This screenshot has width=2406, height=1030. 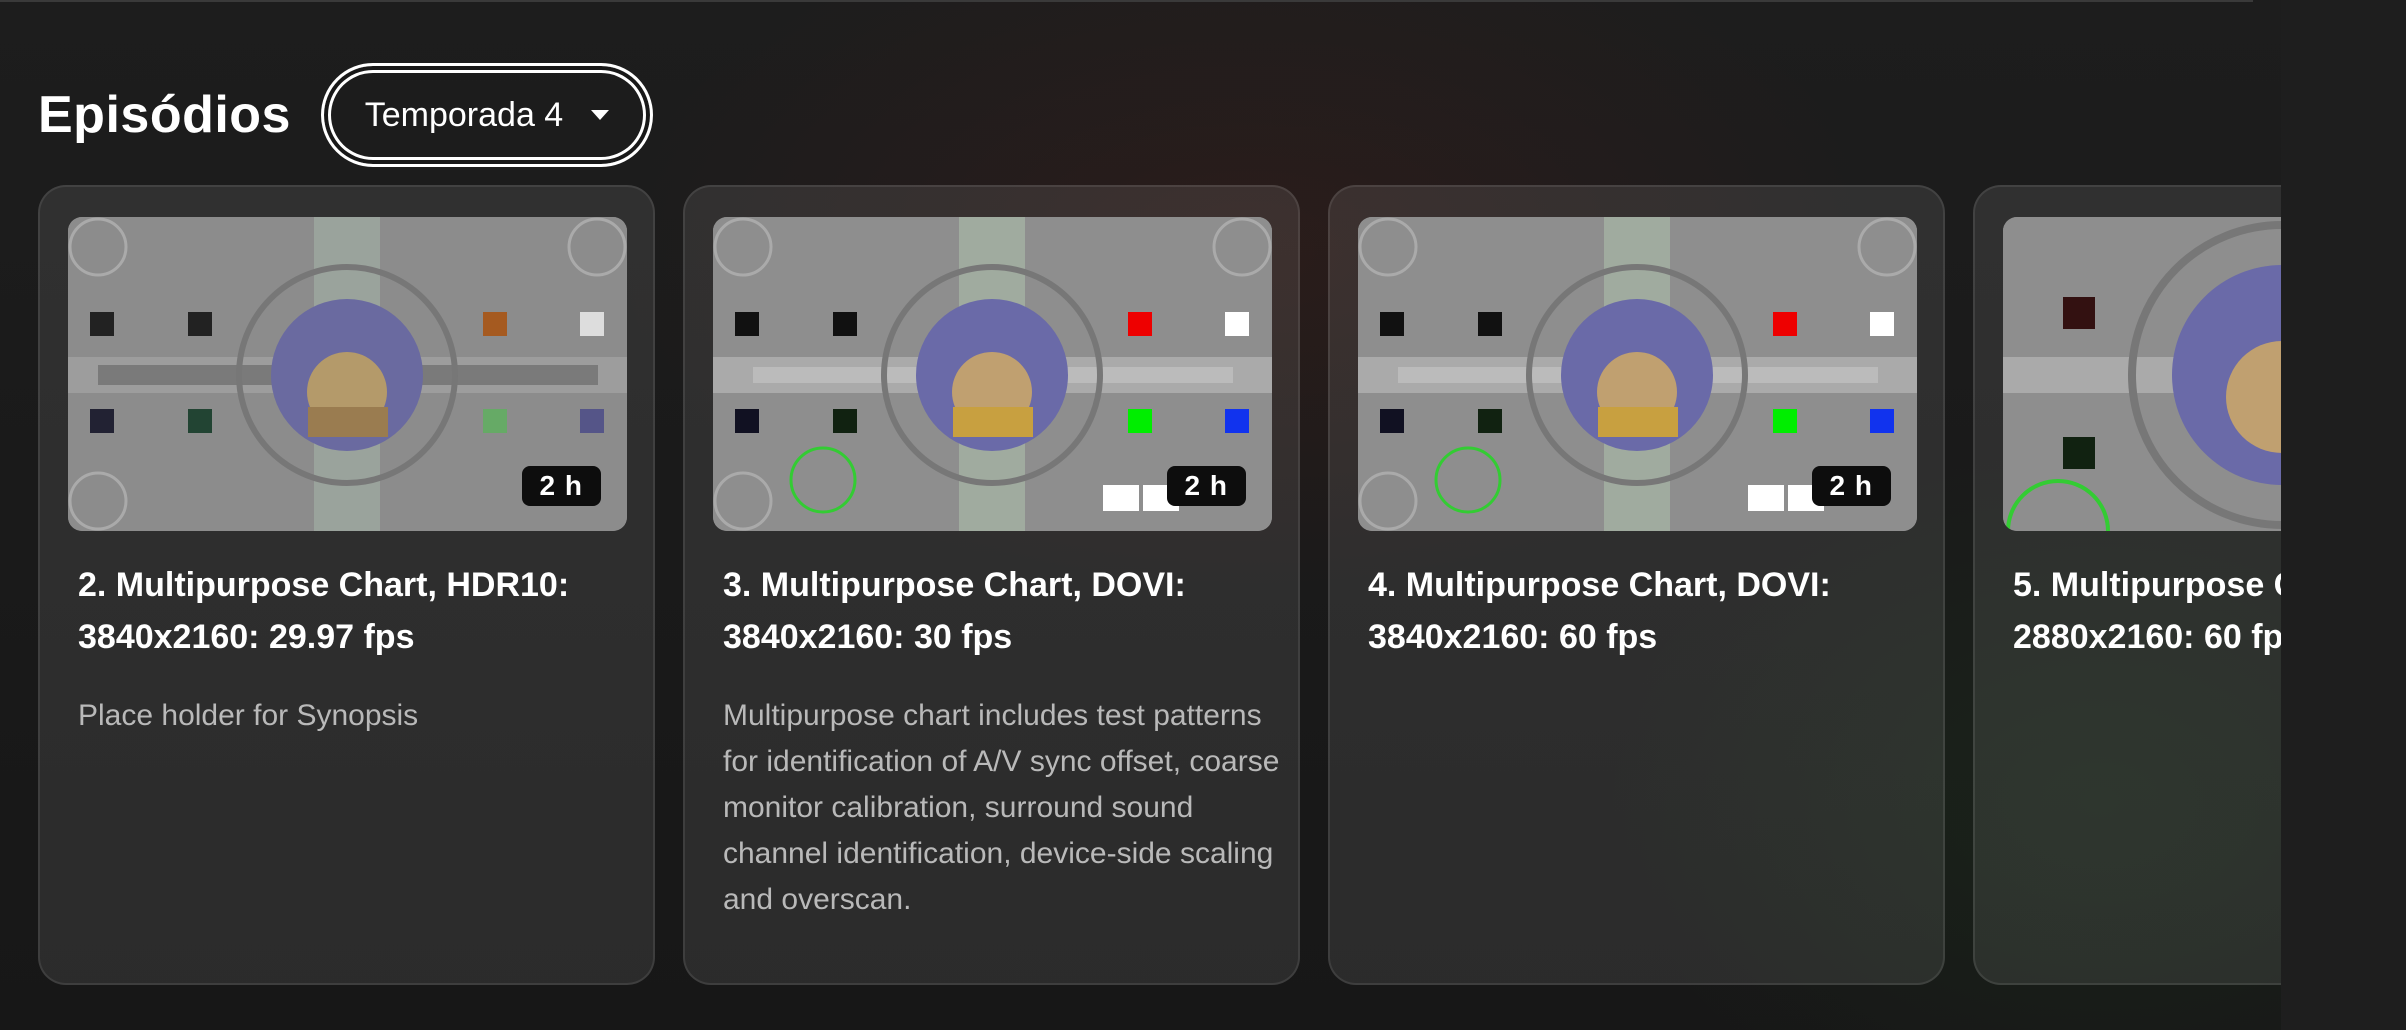 What do you see at coordinates (2142, 374) in the screenshot?
I see `episode-thumbnail` at bounding box center [2142, 374].